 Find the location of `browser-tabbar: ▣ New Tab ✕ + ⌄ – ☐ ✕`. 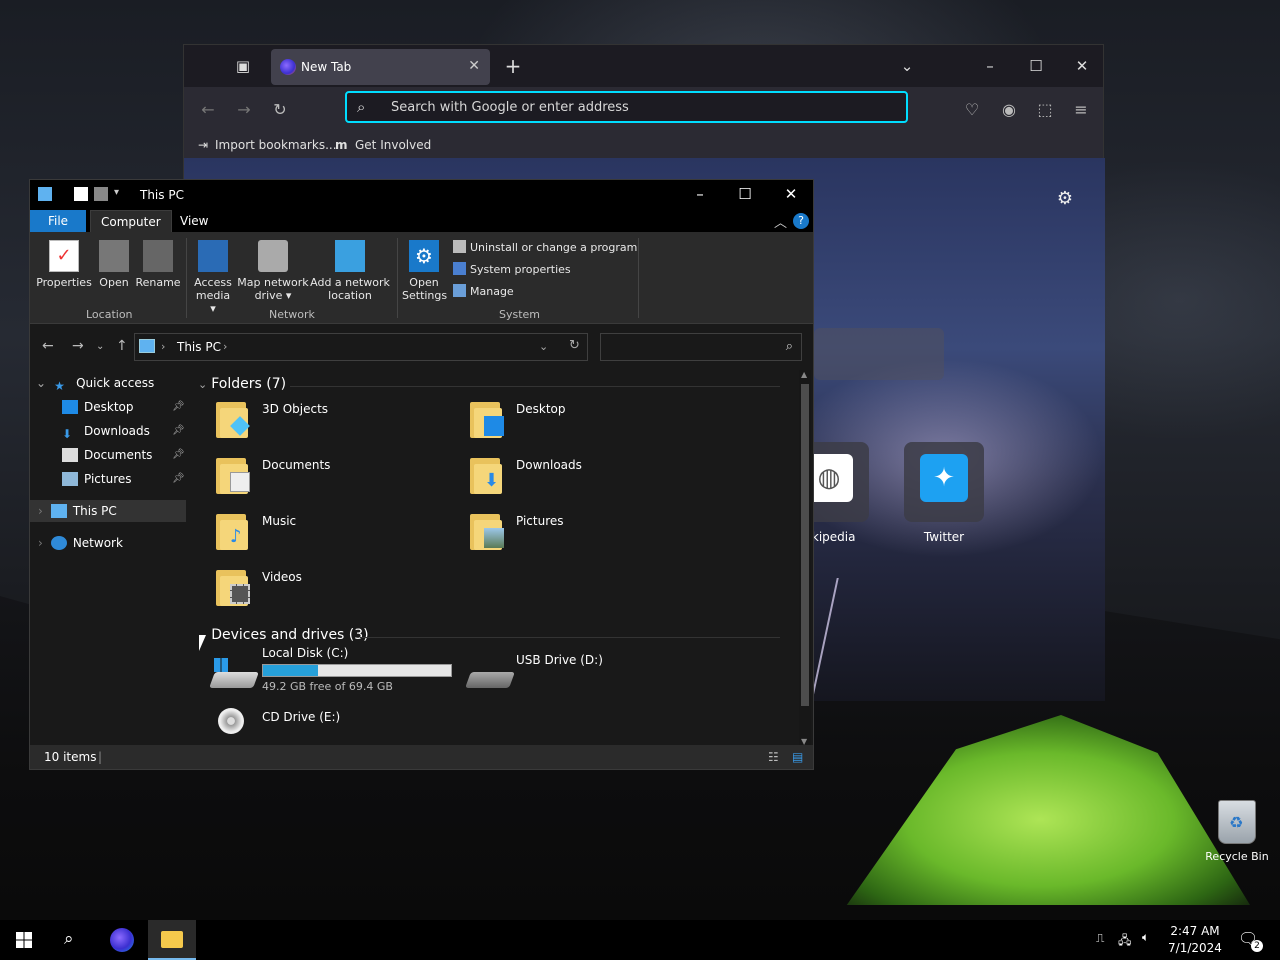

browser-tabbar: ▣ New Tab ✕ + ⌄ – ☐ ✕ is located at coordinates (643, 66).